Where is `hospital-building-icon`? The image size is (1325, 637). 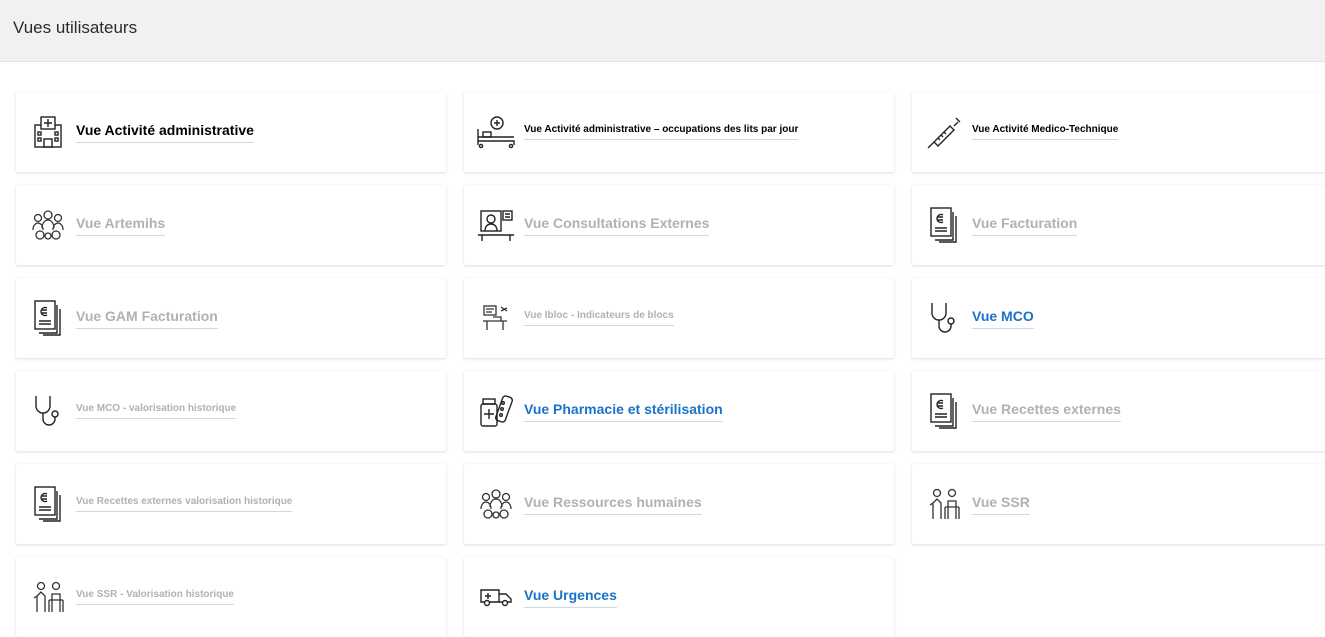
hospital-building-icon is located at coordinates (48, 132).